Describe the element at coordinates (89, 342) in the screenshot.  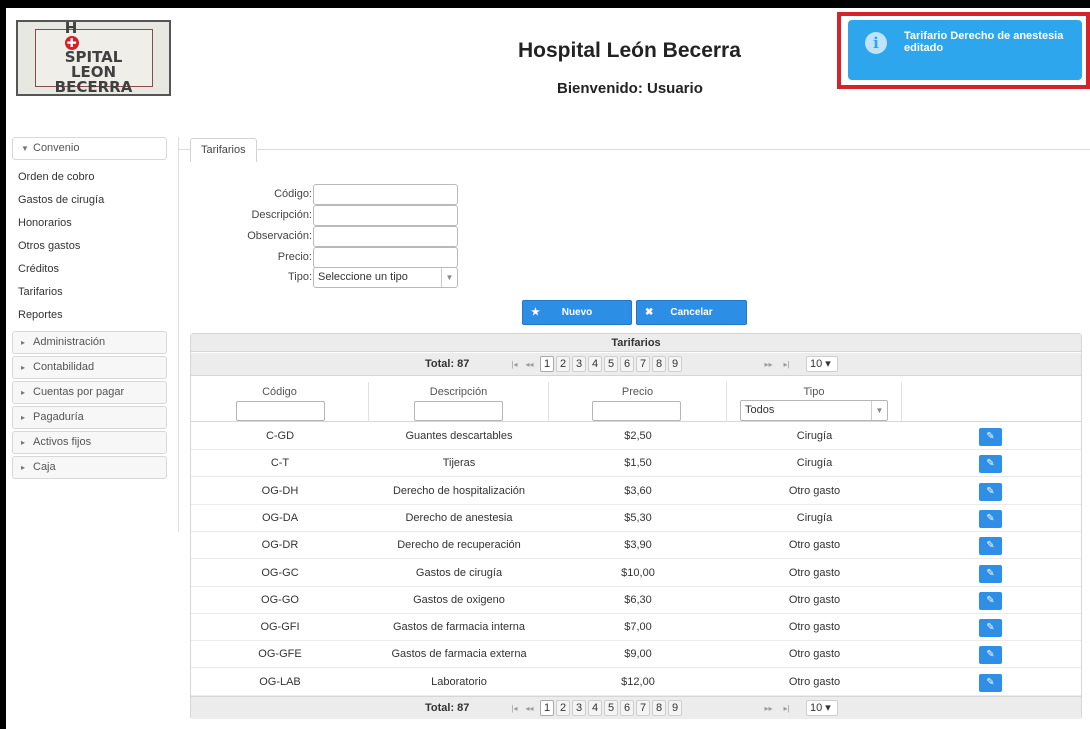
I see `sidebar-section-administracion: ▸ Administración` at that location.